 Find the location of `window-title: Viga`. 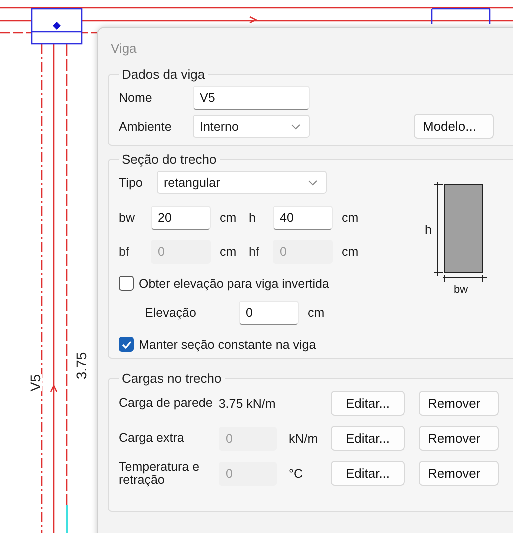

window-title: Viga is located at coordinates (124, 49).